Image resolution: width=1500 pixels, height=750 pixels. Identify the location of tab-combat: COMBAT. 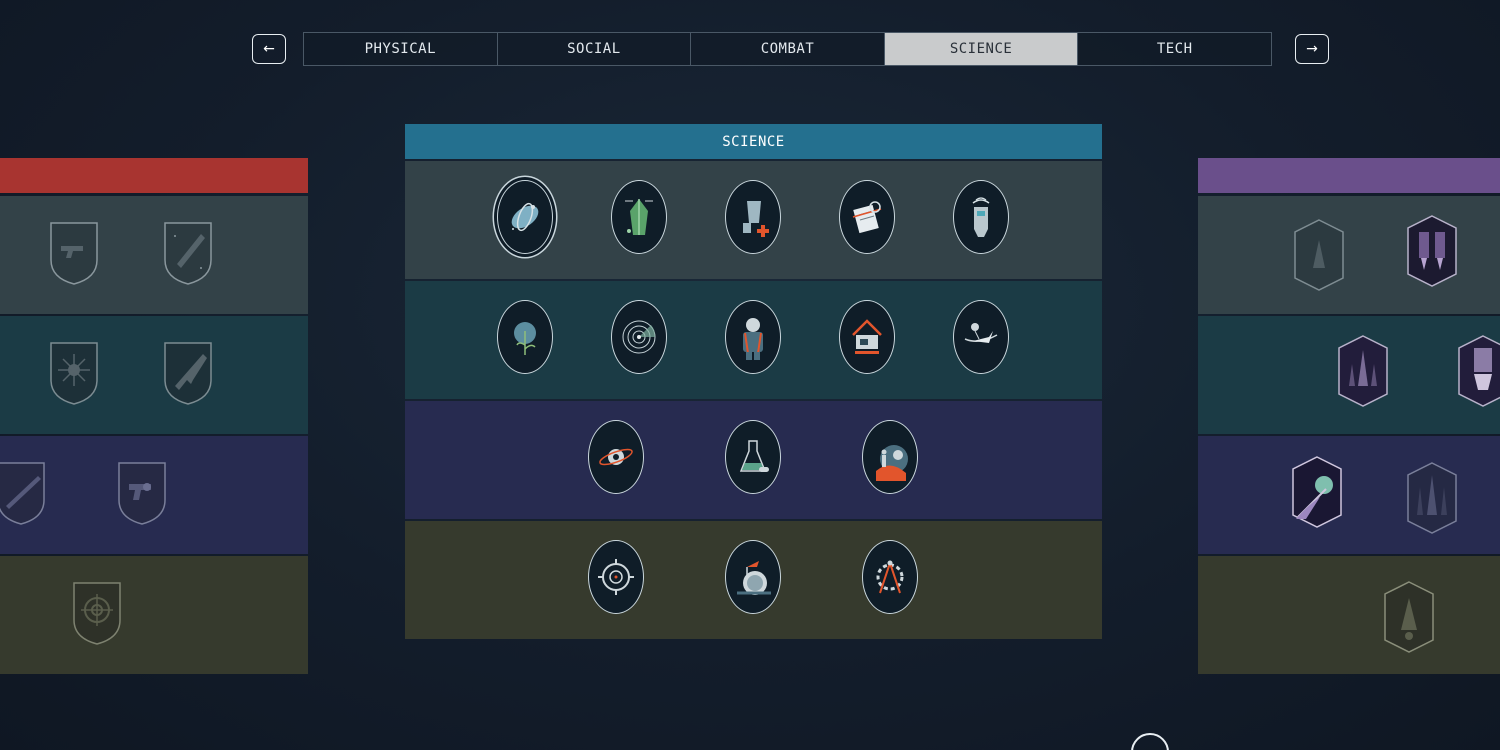
(788, 49).